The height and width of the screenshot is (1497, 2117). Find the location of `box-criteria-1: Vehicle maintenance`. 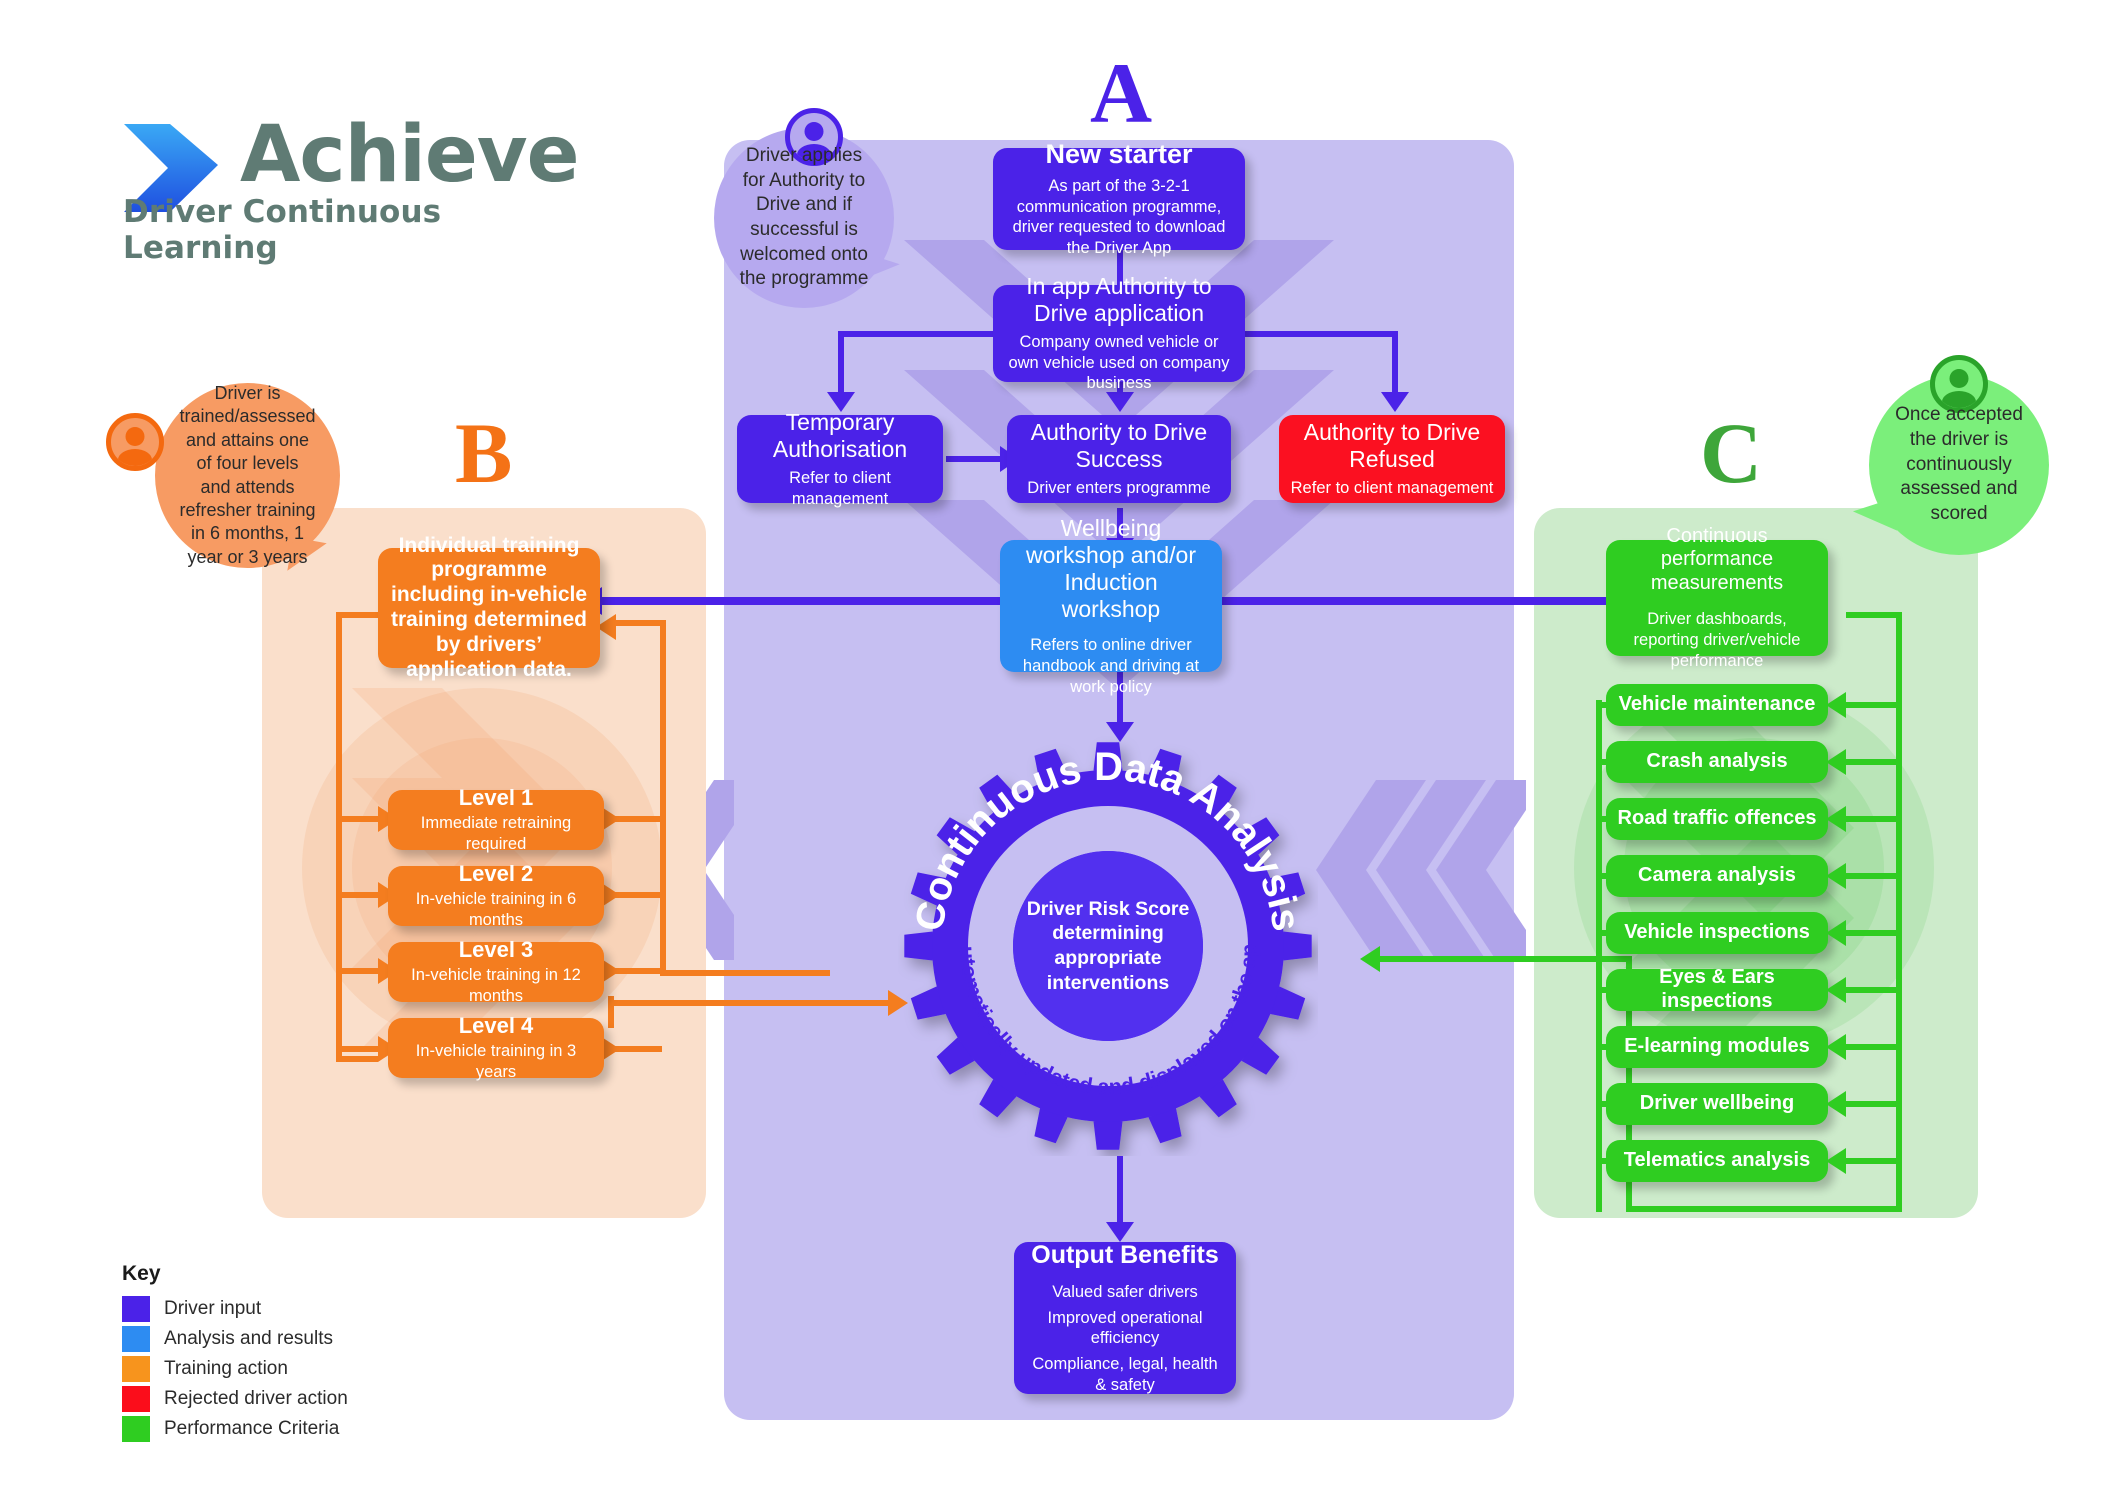

box-criteria-1: Vehicle maintenance is located at coordinates (1717, 705).